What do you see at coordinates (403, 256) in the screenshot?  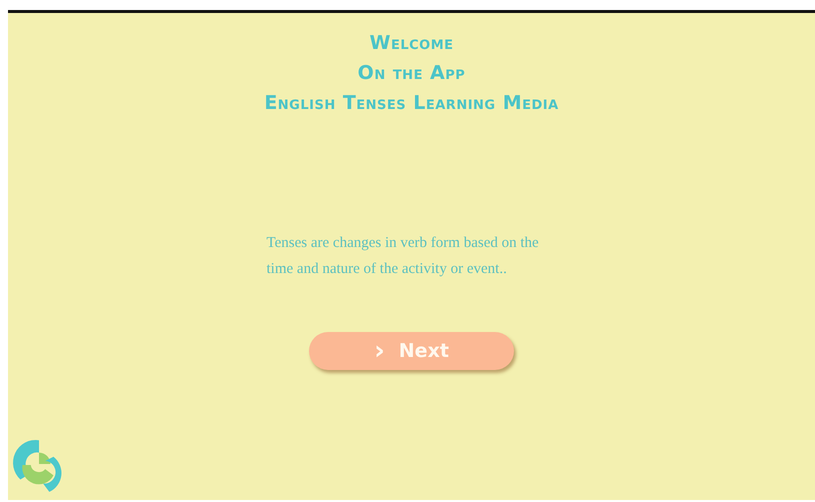 I see `description-text: Tenses are changes in verb form based on the time and nature of the activity or event..` at bounding box center [403, 256].